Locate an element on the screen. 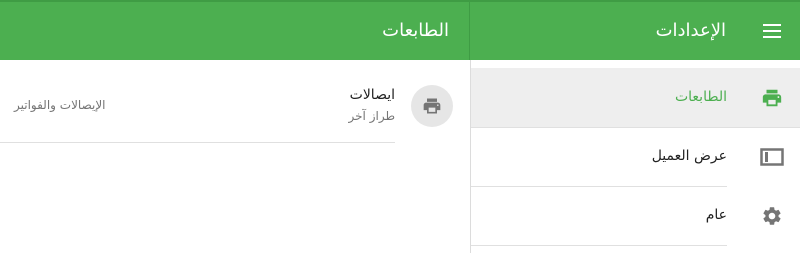 The image size is (800, 253). menu-icon is located at coordinates (772, 31).